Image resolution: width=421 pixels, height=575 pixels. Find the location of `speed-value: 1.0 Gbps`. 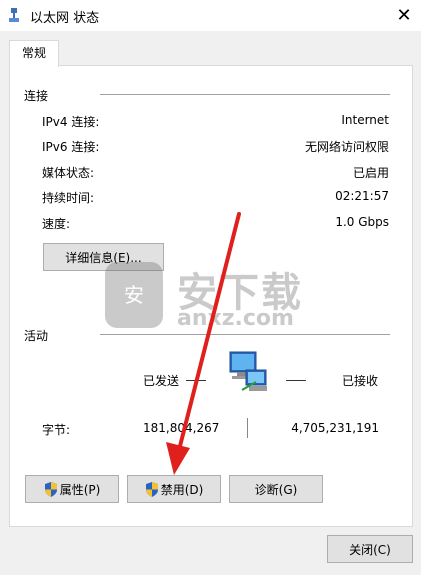

speed-value: 1.0 Gbps is located at coordinates (362, 222).